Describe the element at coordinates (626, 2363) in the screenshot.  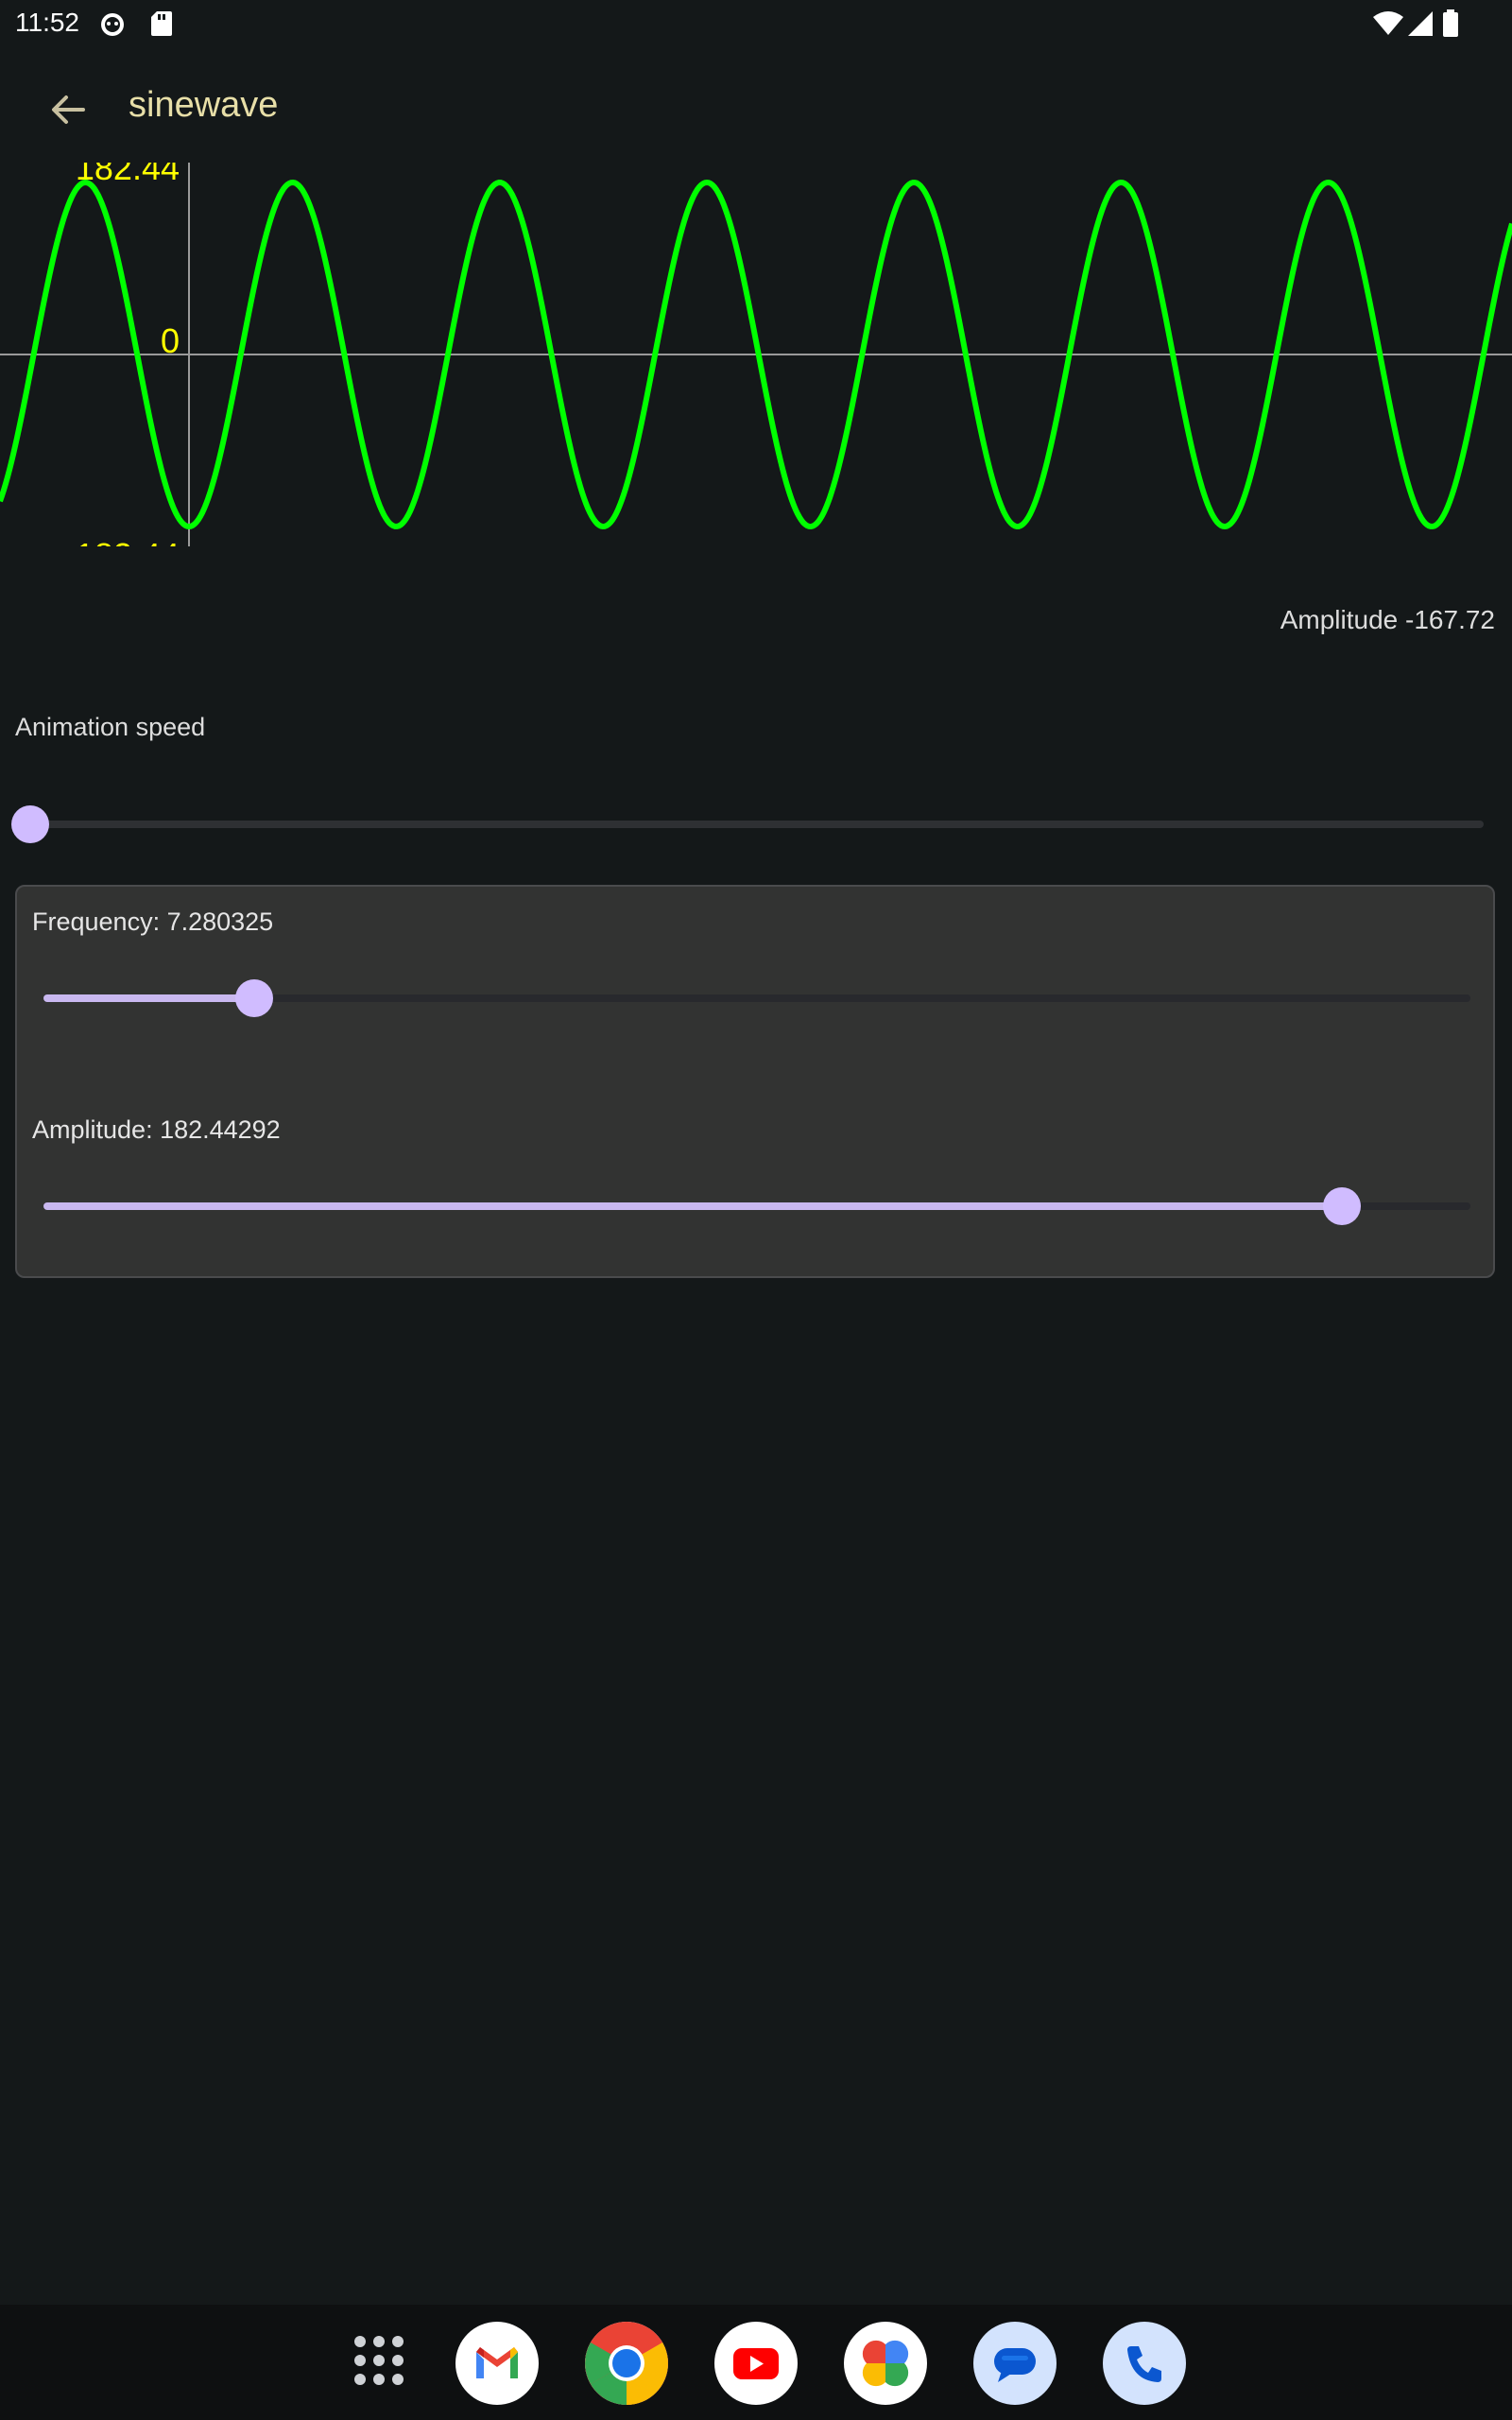
I see `chrome-icon` at that location.